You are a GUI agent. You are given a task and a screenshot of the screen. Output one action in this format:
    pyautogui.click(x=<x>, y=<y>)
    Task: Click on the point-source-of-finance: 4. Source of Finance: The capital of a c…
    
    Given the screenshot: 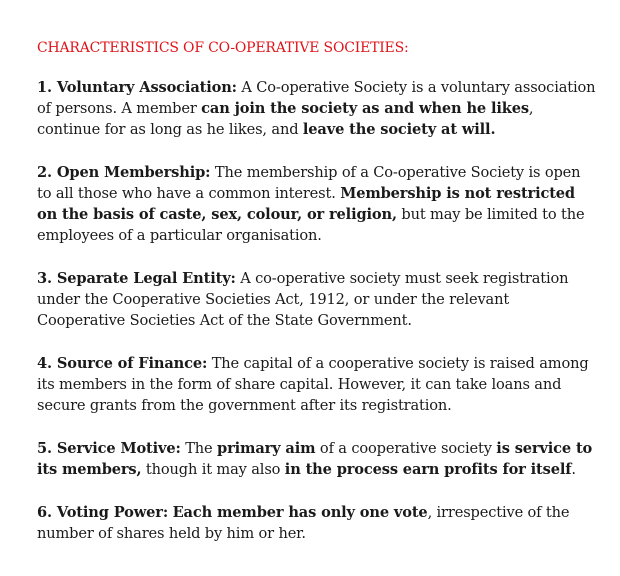 What is the action you would take?
    pyautogui.click(x=317, y=384)
    